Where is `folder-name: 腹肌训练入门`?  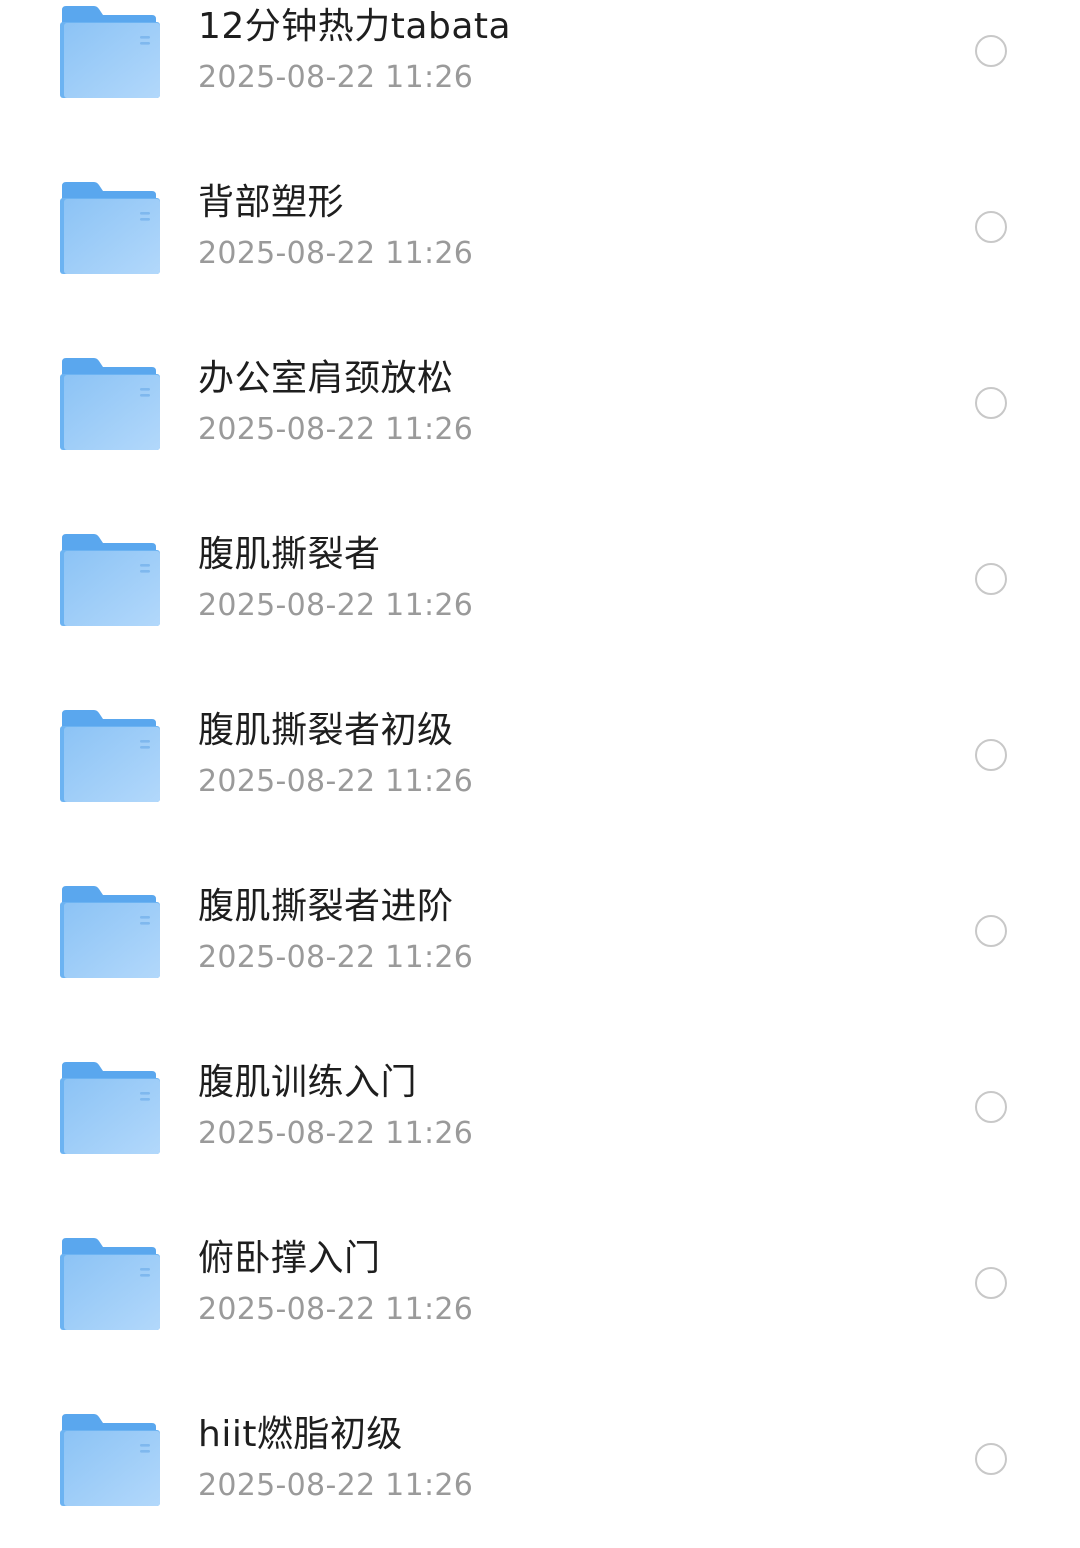
folder-name: 腹肌训练入门 is located at coordinates (308, 1082).